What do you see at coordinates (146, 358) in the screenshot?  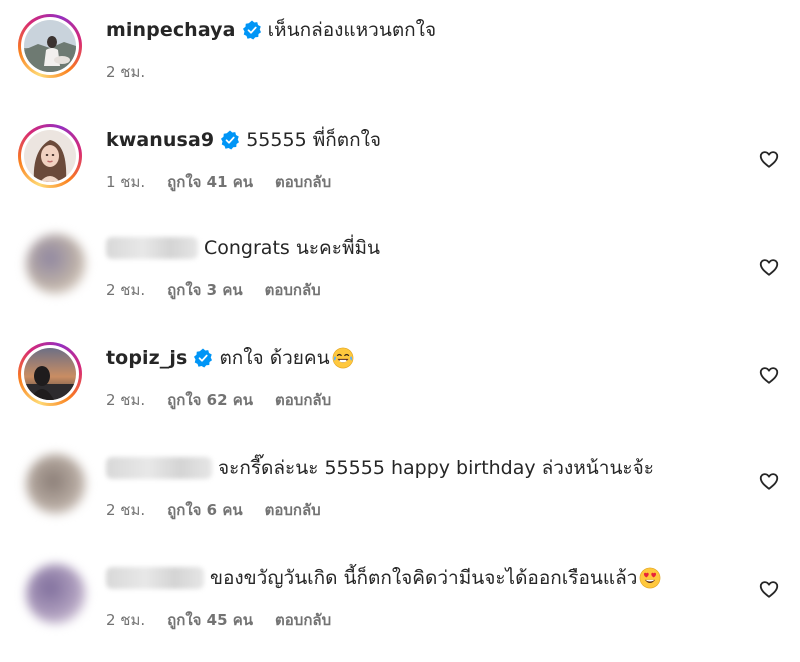 I see `comment-username: topiz_js` at bounding box center [146, 358].